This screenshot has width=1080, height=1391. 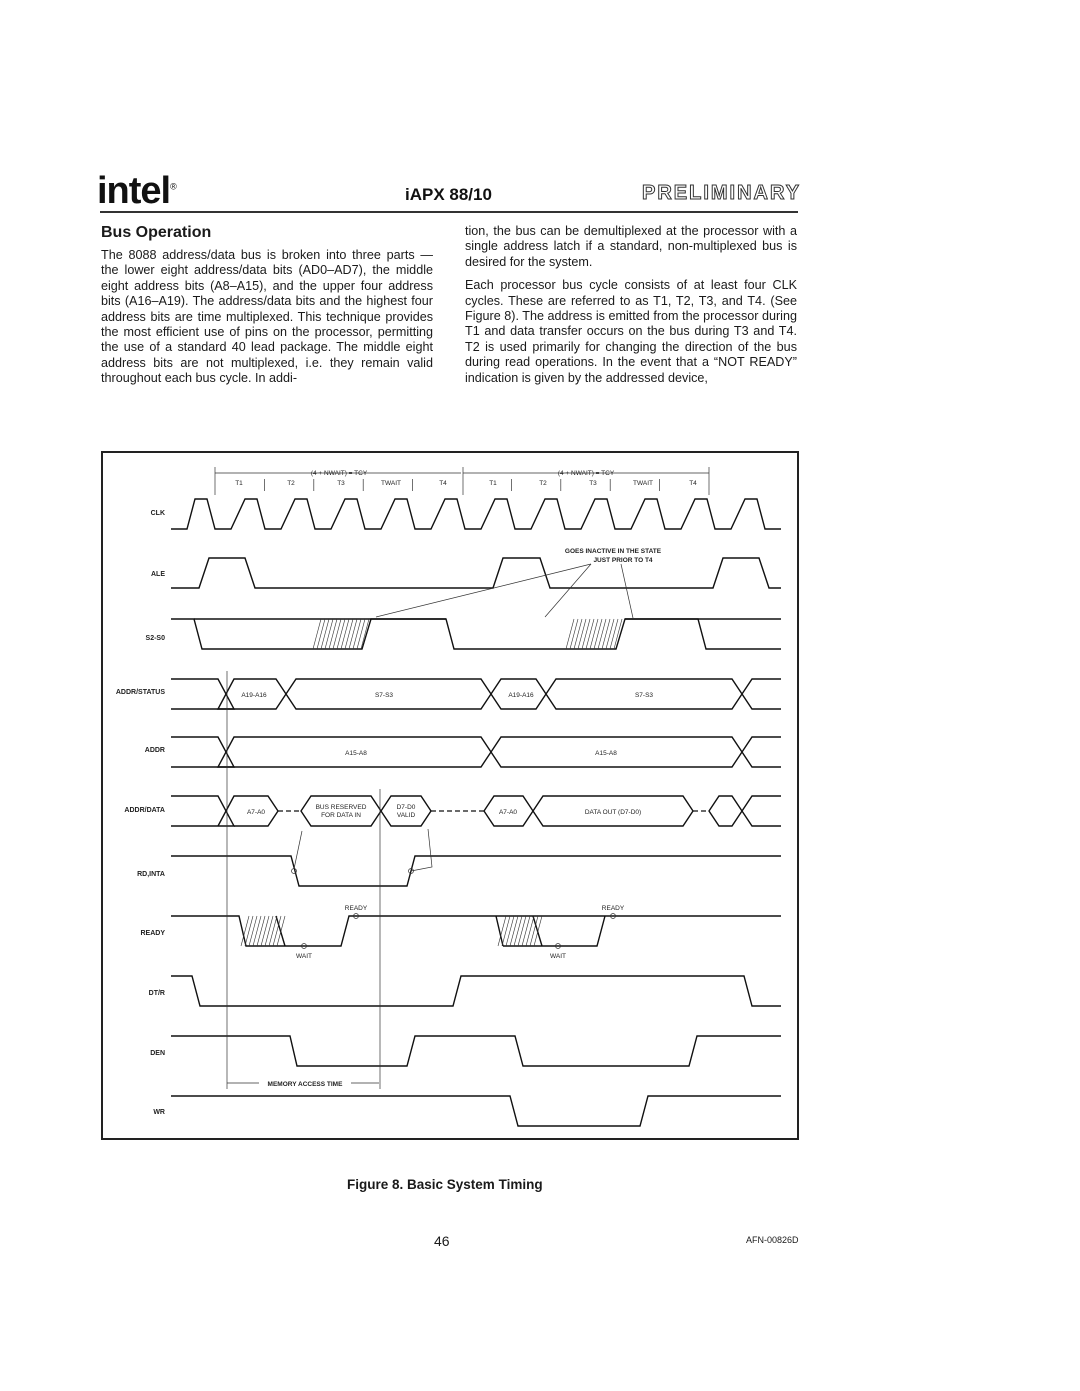 I want to click on hatch-region, so click(x=467, y=634).